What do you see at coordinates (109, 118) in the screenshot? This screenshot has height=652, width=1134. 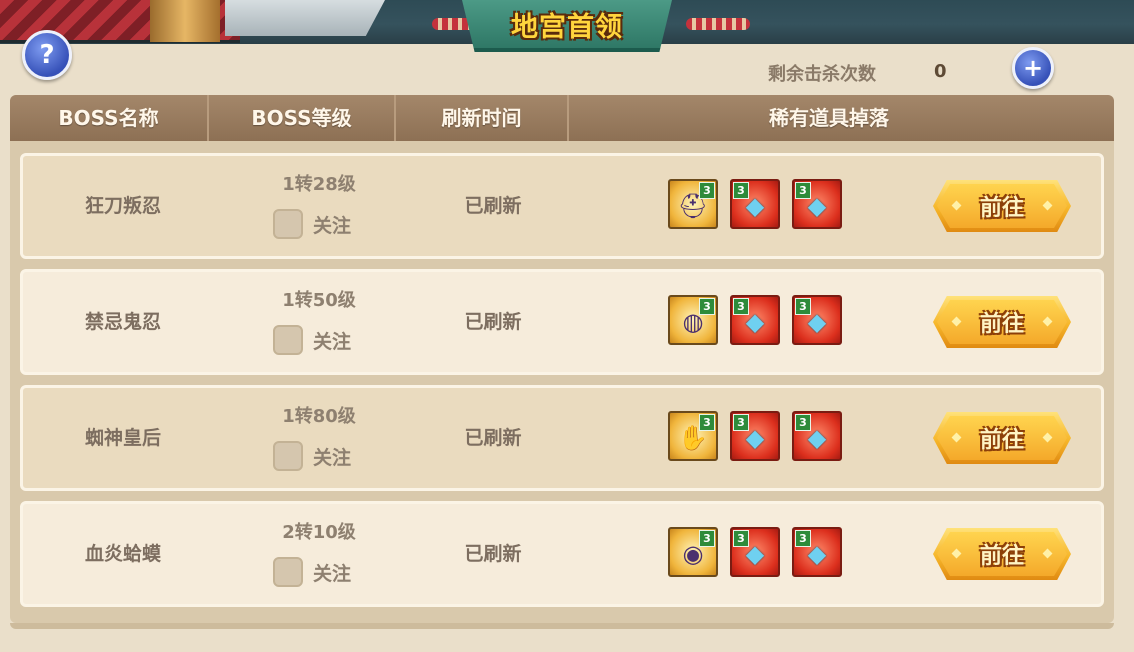 I see `column-header-name: BOSS名称` at bounding box center [109, 118].